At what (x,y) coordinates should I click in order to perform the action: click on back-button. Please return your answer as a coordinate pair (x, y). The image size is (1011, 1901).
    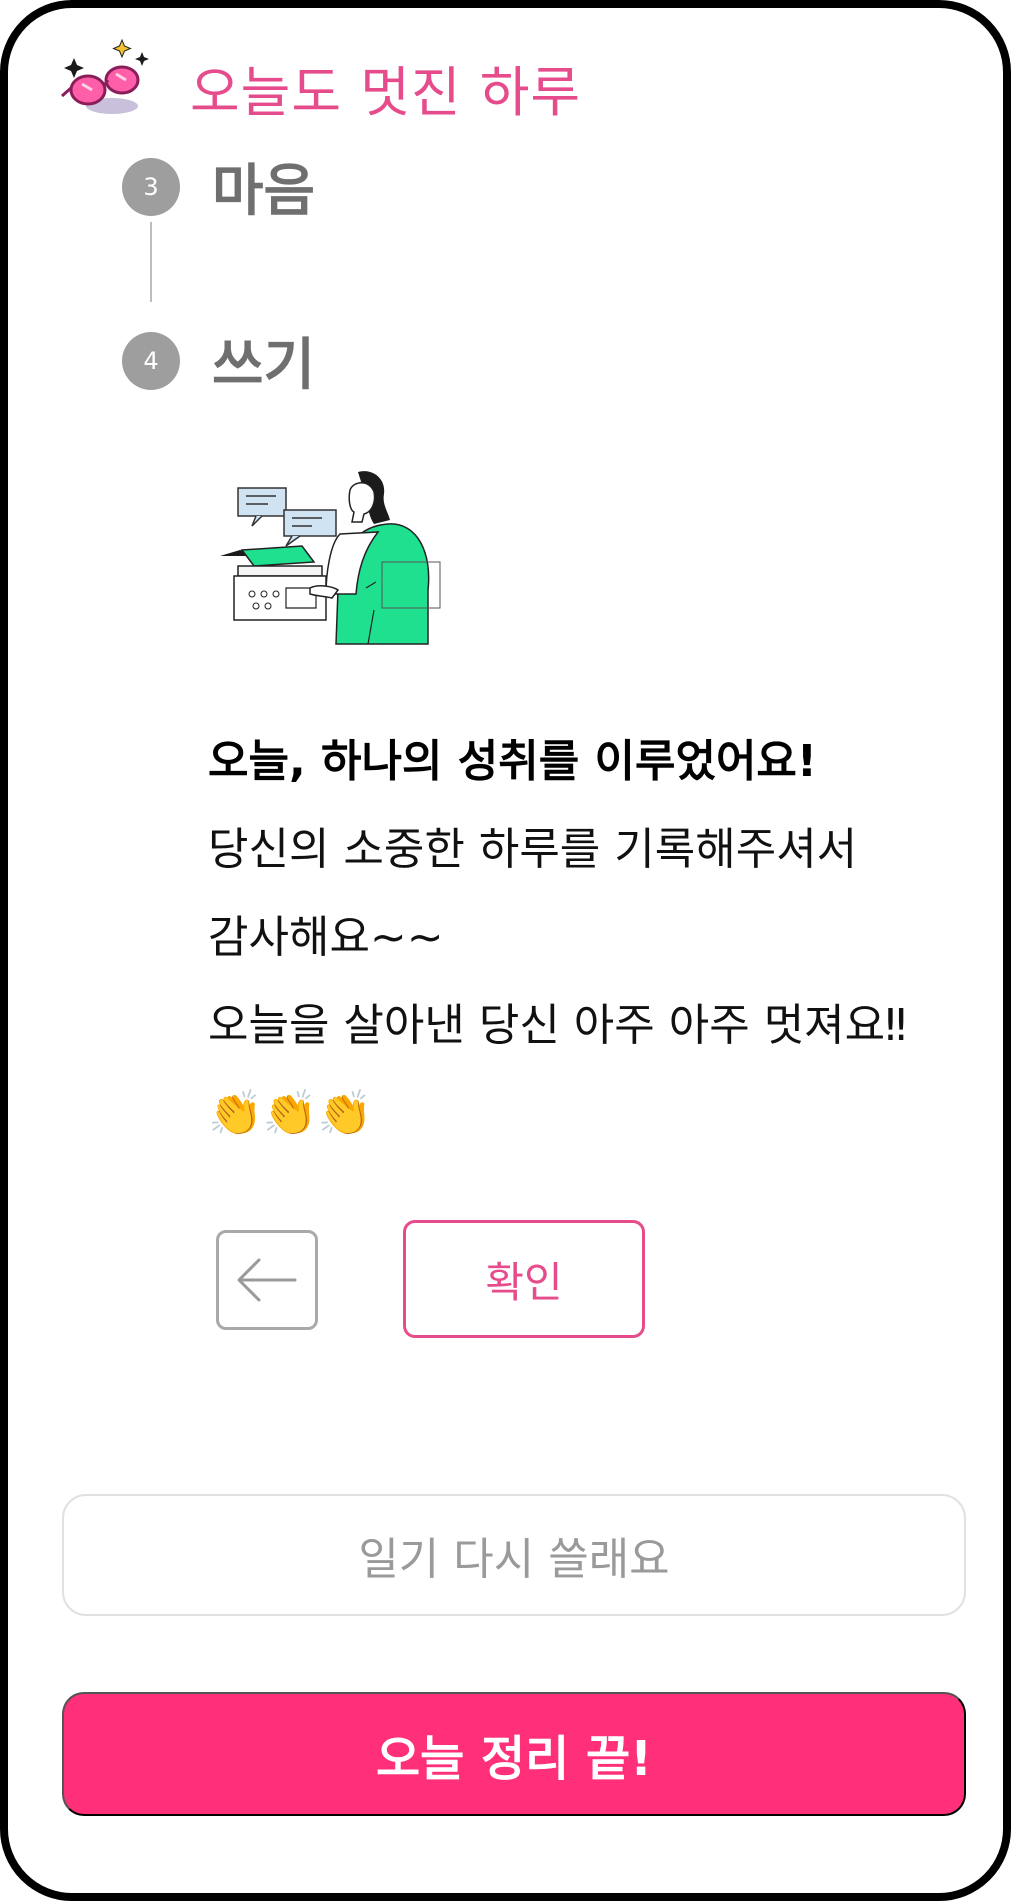
    Looking at the image, I should click on (267, 1280).